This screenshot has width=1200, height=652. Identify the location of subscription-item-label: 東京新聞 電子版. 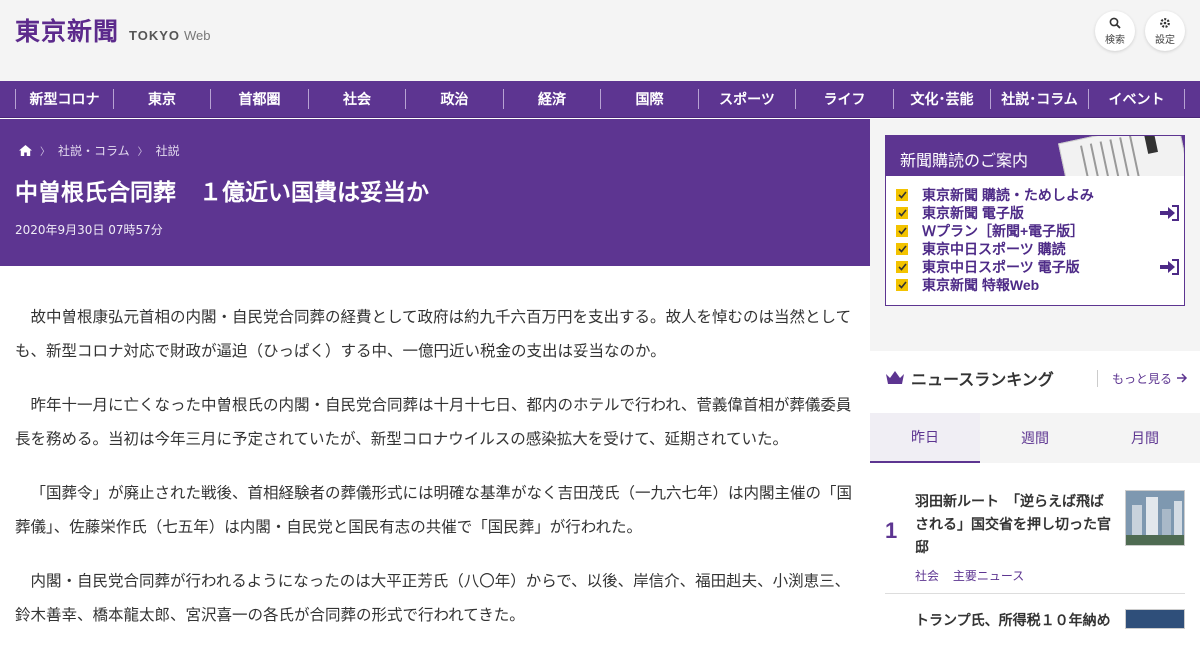
(973, 213).